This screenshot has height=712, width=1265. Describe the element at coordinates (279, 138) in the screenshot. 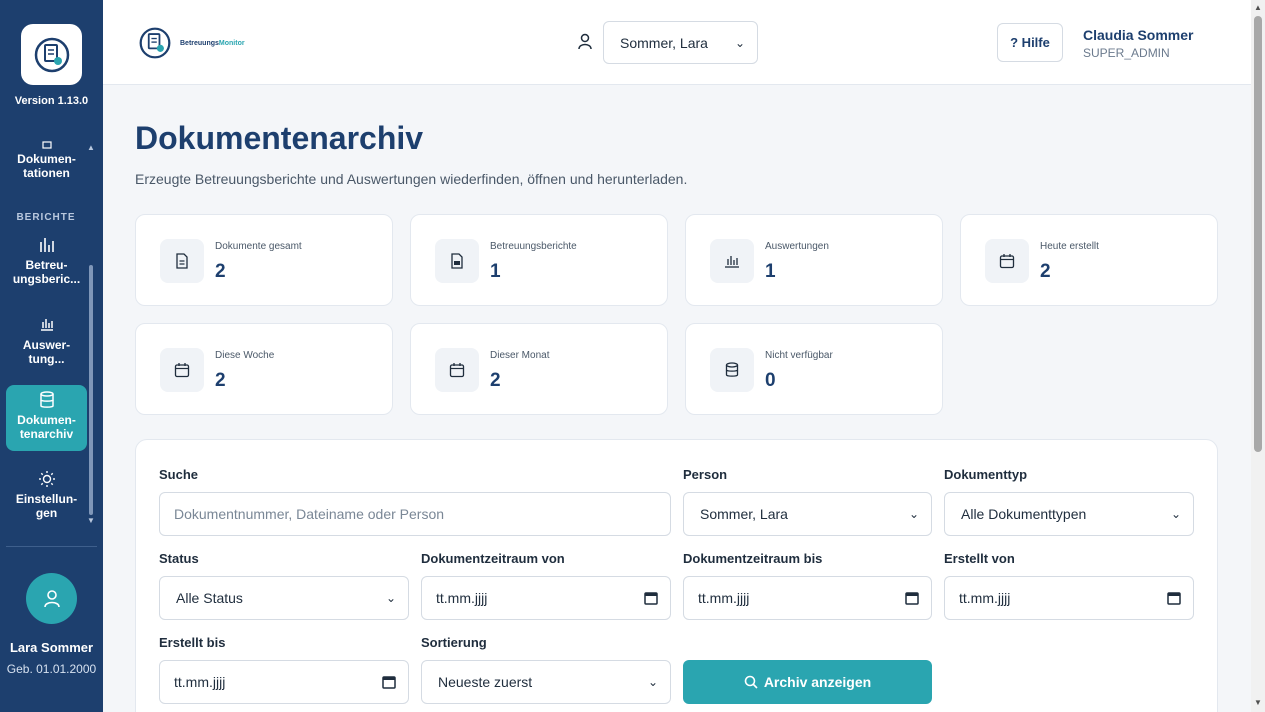

I see `page-title: Dokumentenarchiv` at that location.